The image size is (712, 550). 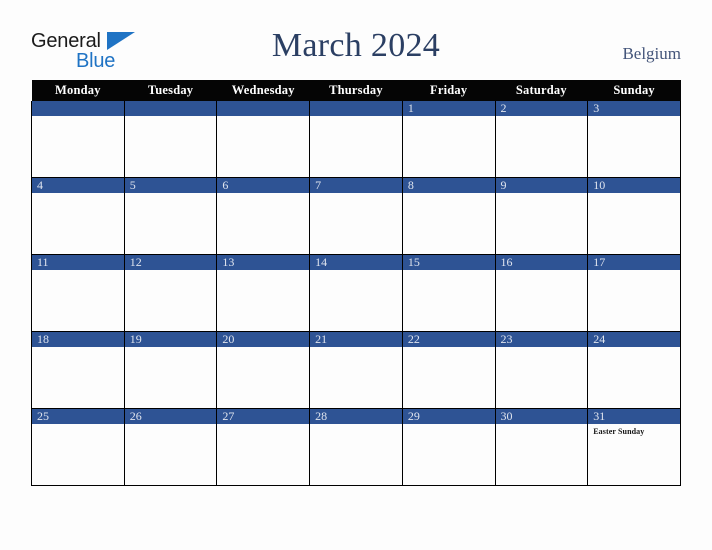 I want to click on country-label: Belgium, so click(x=651, y=53).